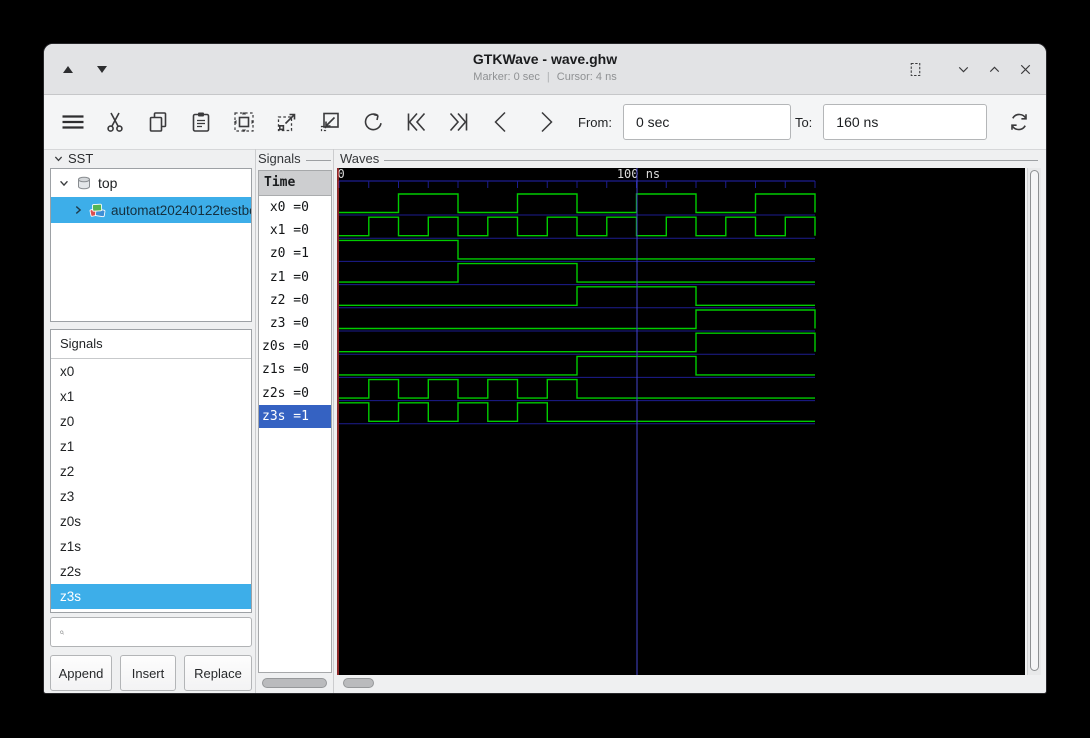  What do you see at coordinates (62, 632) in the screenshot?
I see `search-icon` at bounding box center [62, 632].